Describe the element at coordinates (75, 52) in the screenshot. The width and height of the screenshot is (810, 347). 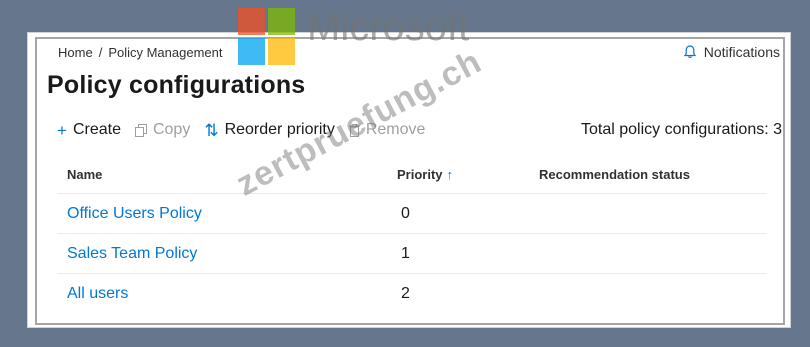
I see `breadcrumb-home: Home` at that location.